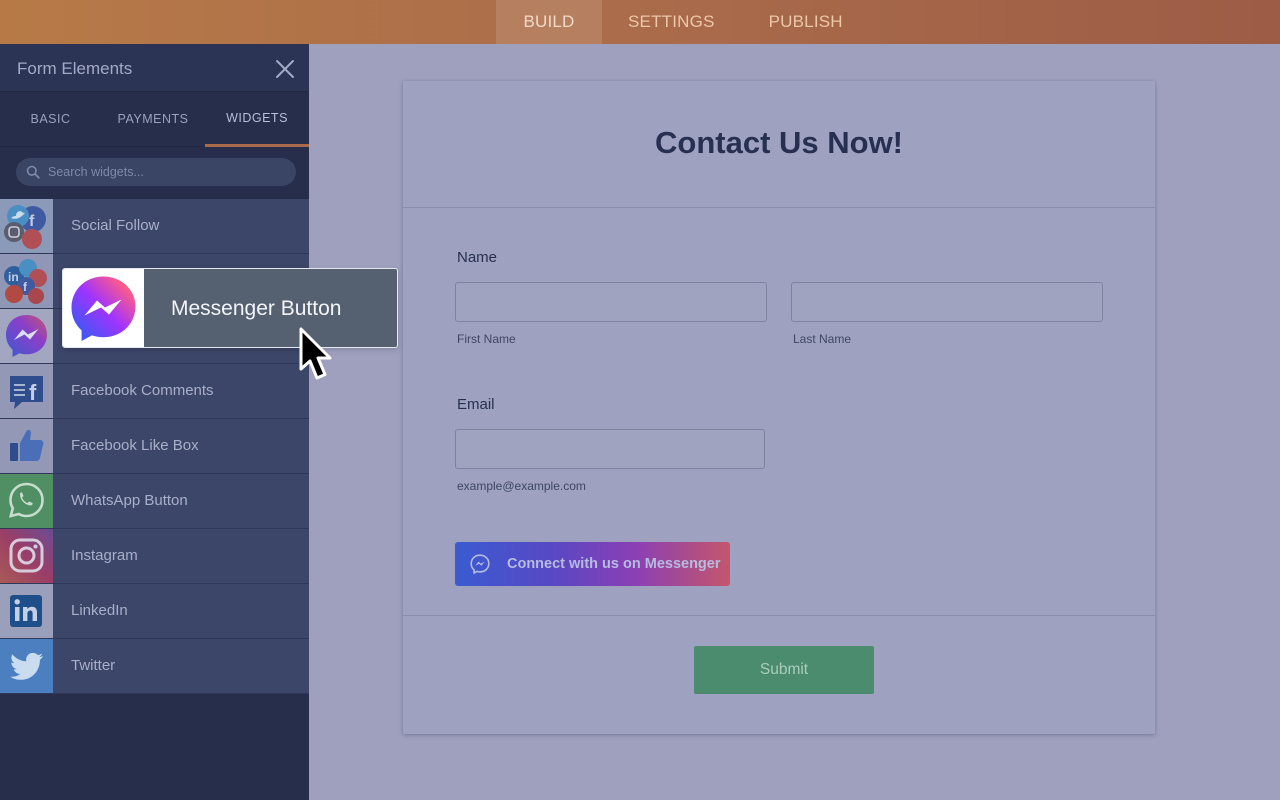 This screenshot has height=800, width=1280. Describe the element at coordinates (611, 302) in the screenshot. I see `first-name-field` at that location.